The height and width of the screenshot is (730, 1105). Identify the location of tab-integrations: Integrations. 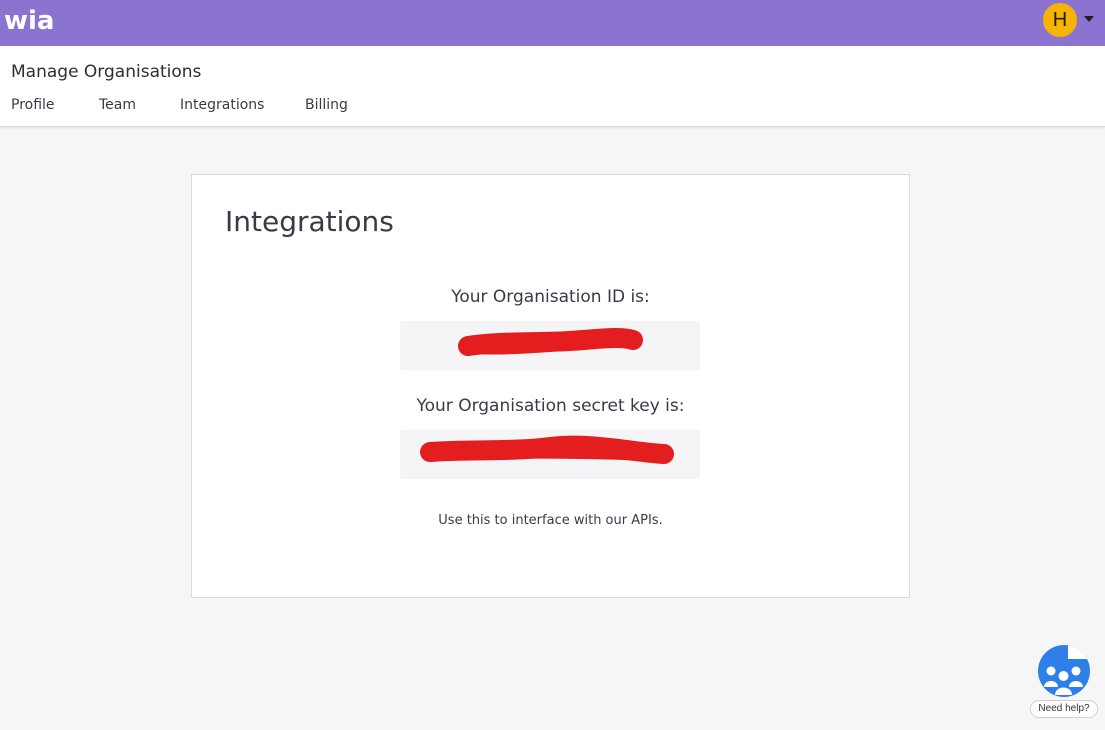
(222, 105).